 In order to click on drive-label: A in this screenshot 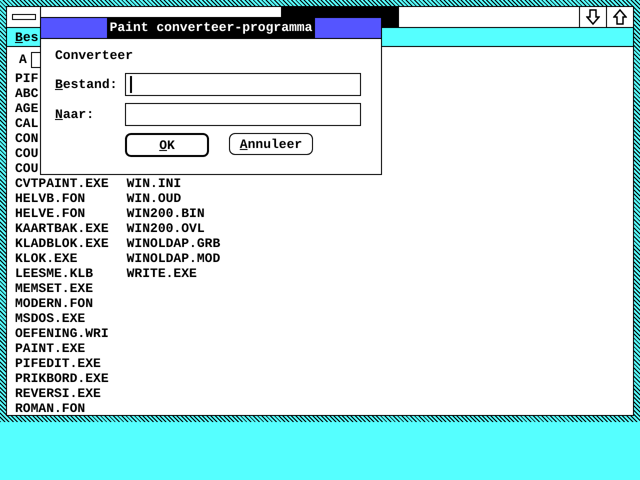, I will do `click(23, 59)`.